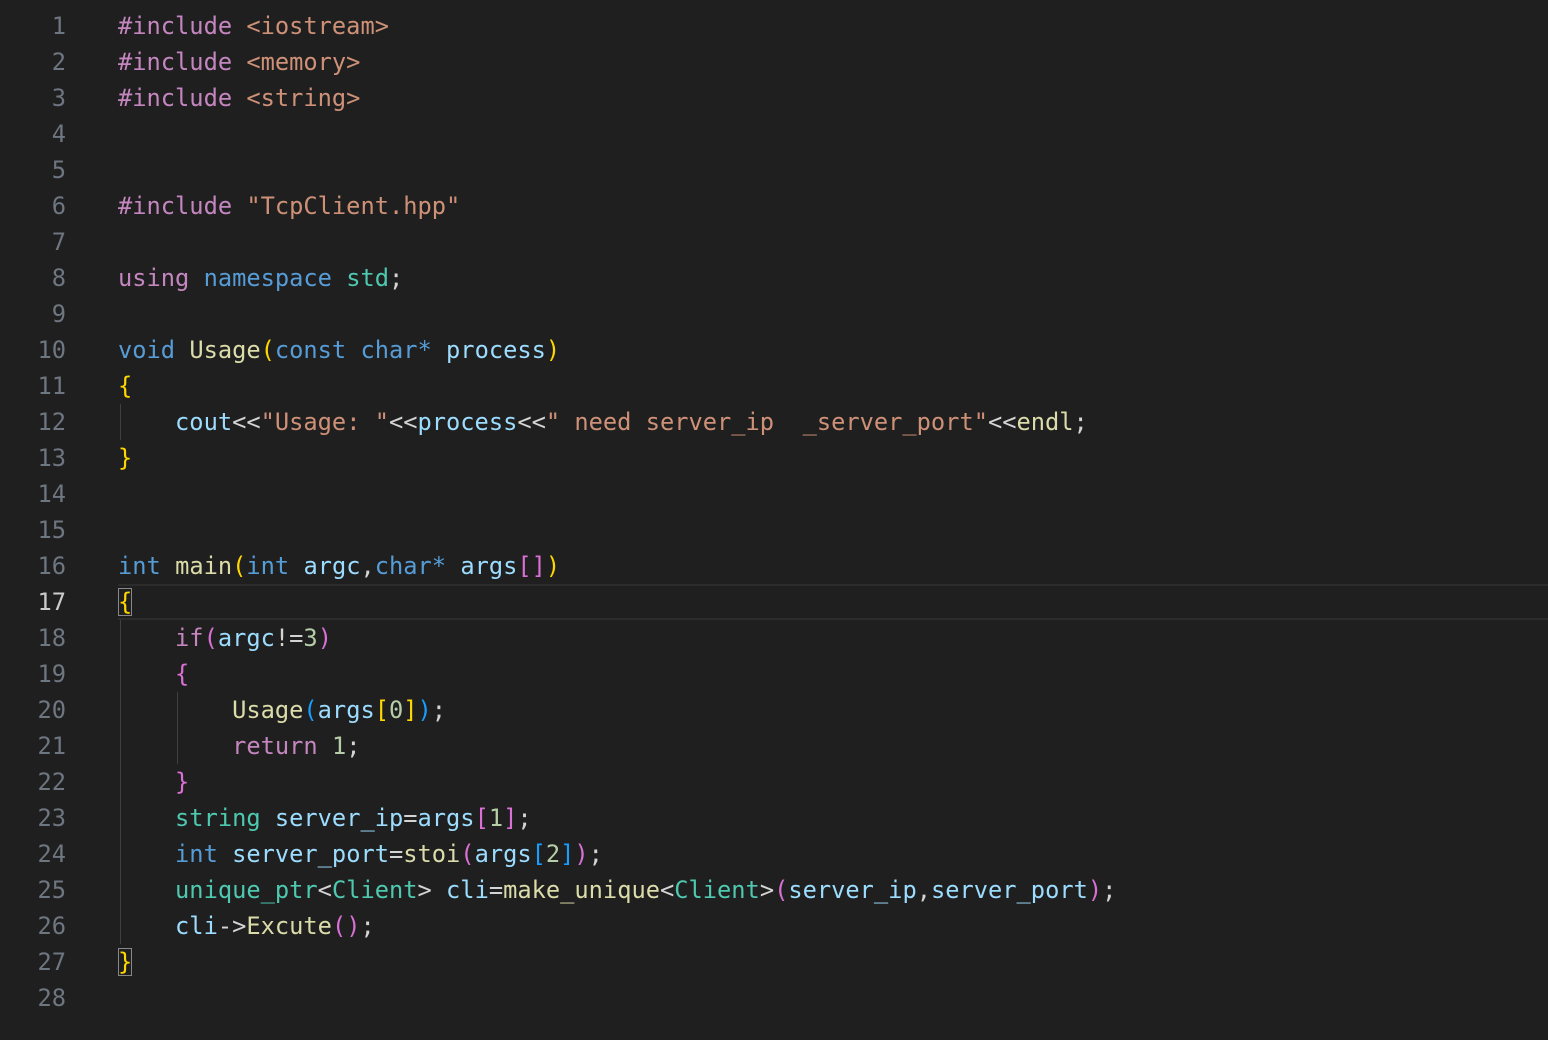 The width and height of the screenshot is (1548, 1040). I want to click on line-code: int main(int argc,char* args[]), so click(339, 566).